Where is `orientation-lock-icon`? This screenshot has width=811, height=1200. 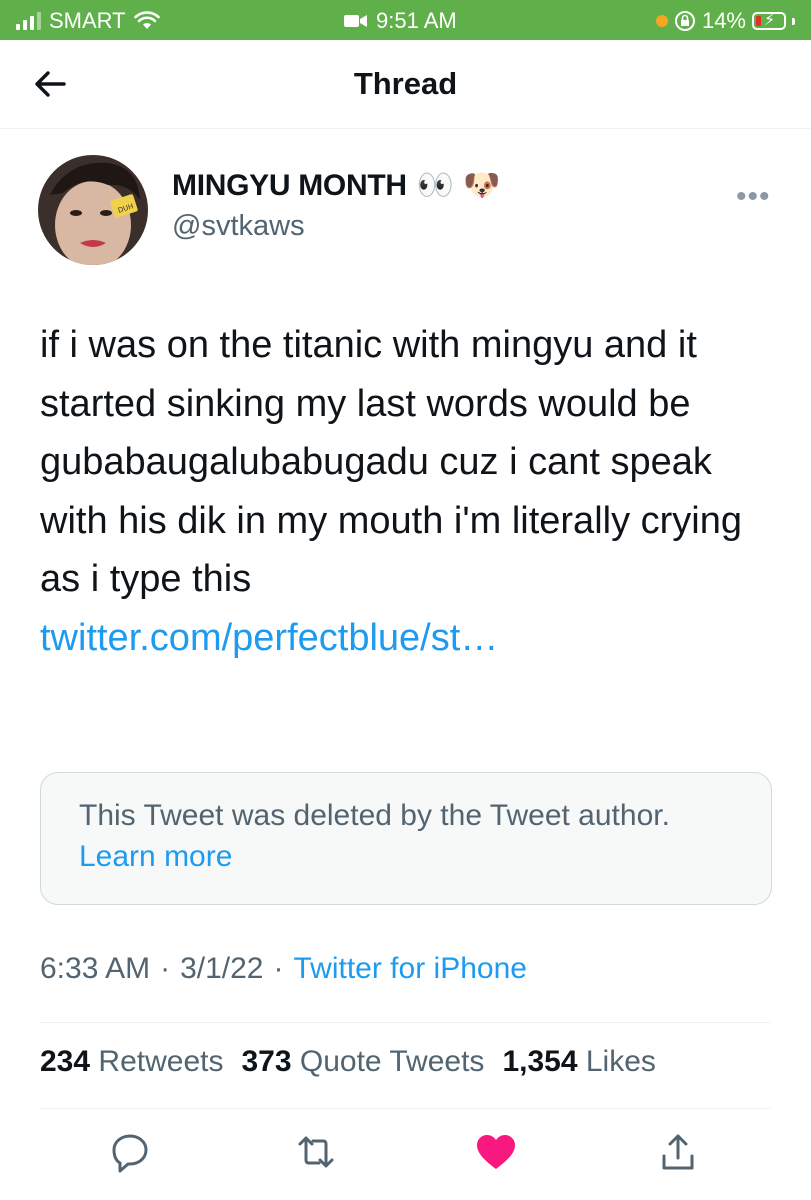 orientation-lock-icon is located at coordinates (684, 21).